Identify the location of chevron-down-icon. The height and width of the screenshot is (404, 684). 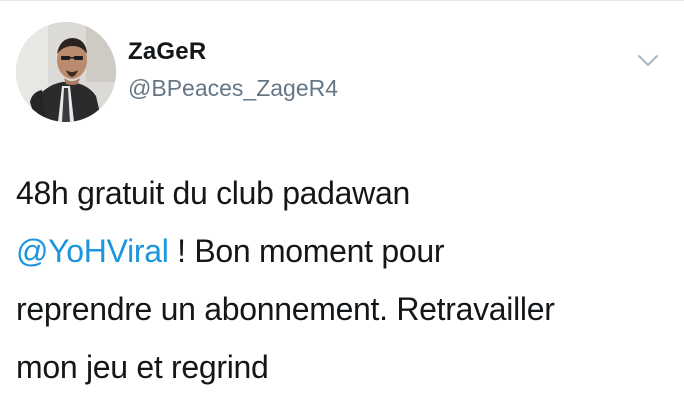
(648, 60).